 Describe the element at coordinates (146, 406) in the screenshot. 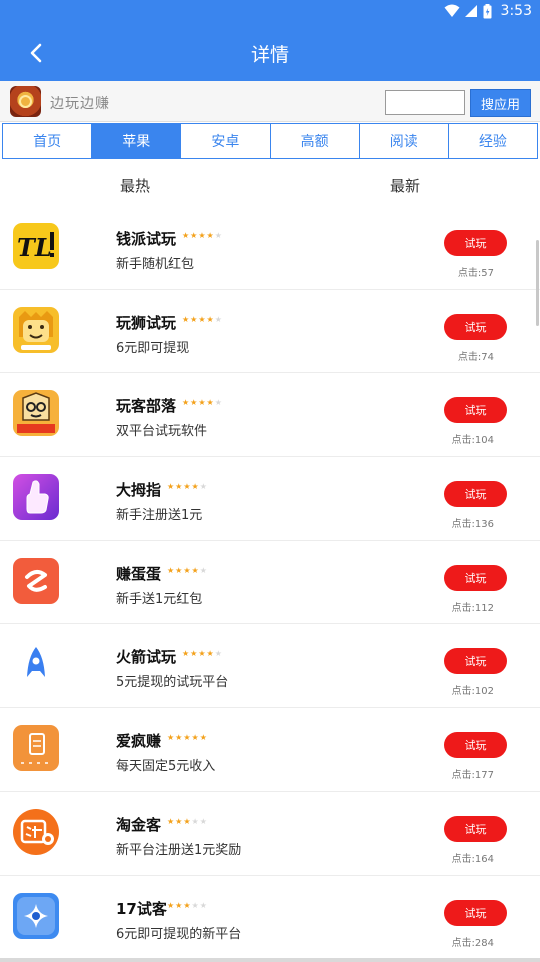

I see `app-name: 玩客部落` at that location.